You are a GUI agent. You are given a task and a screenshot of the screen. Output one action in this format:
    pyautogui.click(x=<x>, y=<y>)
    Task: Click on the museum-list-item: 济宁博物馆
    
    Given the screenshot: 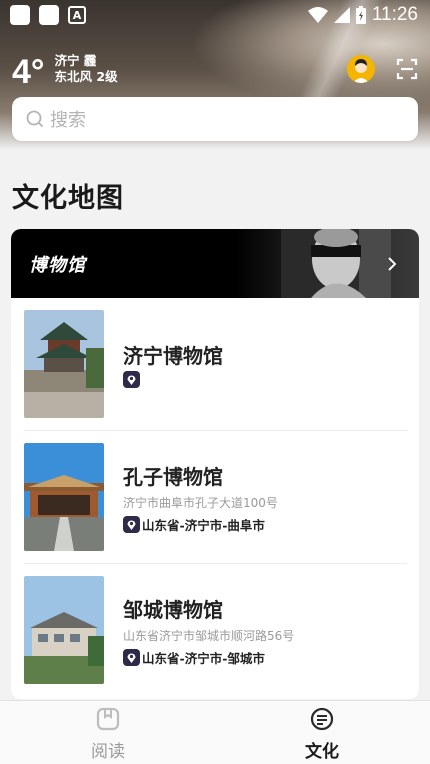 What is the action you would take?
    pyautogui.click(x=215, y=365)
    